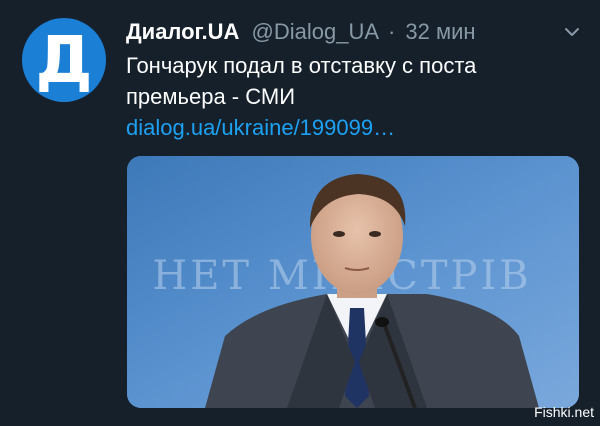 The image size is (600, 426). I want to click on author-name: Диалог.UA, so click(182, 31).